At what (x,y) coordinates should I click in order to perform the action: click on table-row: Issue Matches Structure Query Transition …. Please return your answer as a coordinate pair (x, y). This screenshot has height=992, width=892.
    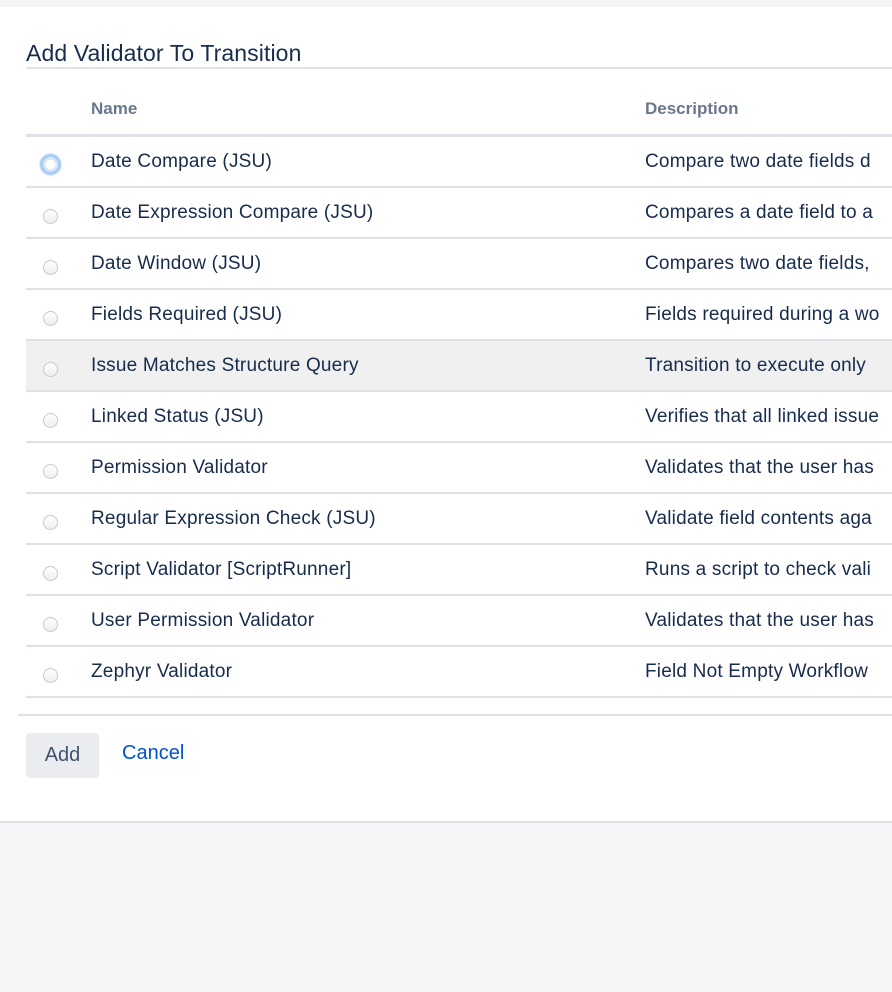
    Looking at the image, I should click on (459, 366).